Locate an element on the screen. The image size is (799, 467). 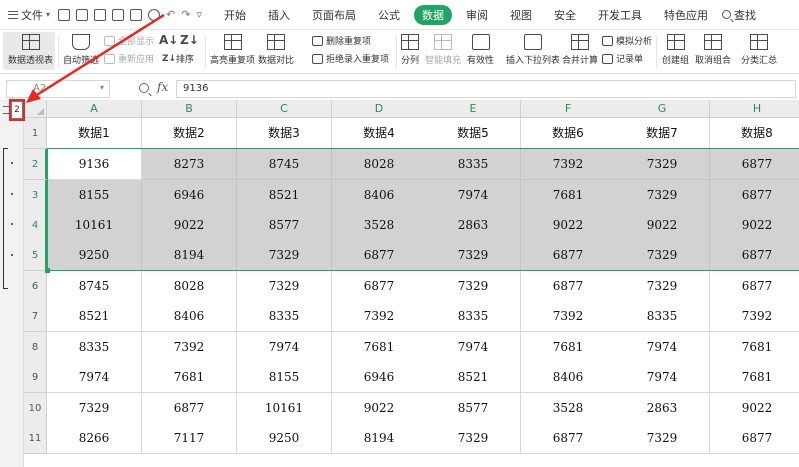
row-header: 9 is located at coordinates (35, 377).